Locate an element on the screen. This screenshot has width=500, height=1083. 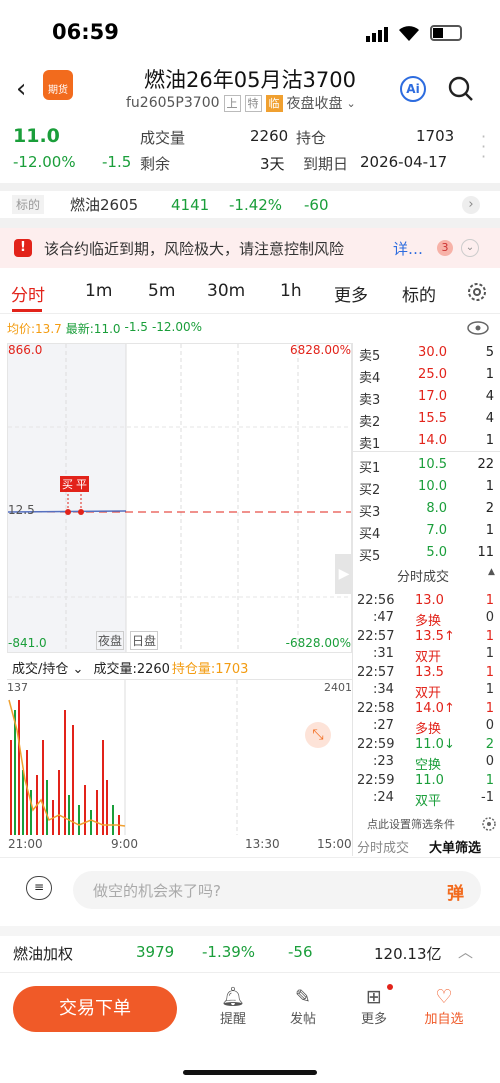
bid-row: 买1 10.5 22 is located at coordinates (426, 467).